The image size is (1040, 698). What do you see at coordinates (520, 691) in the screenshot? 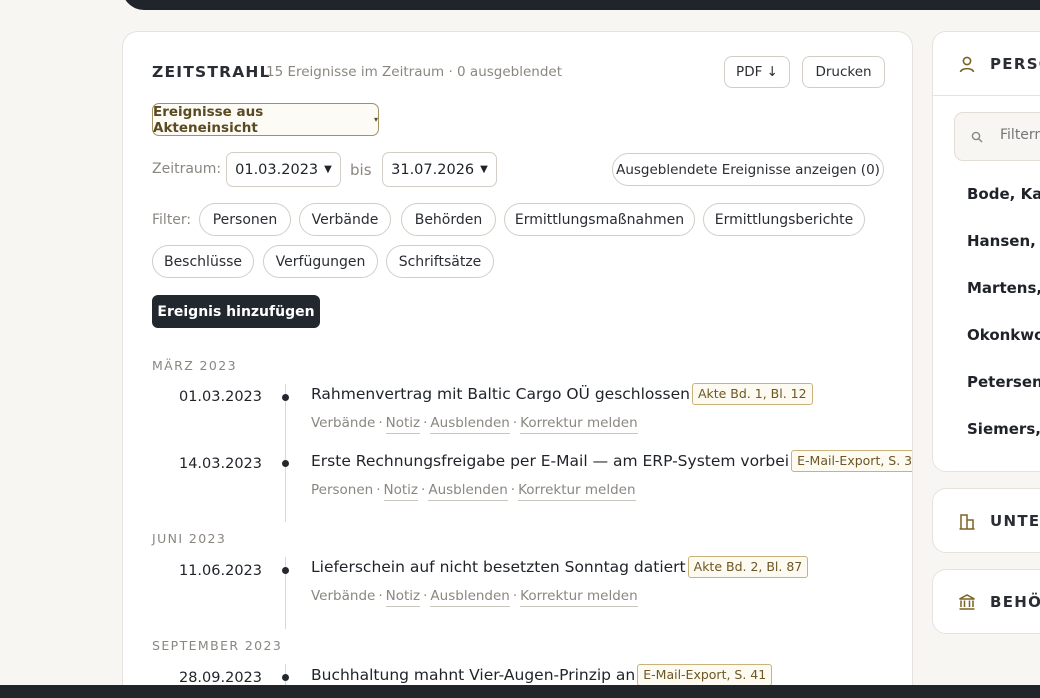
I see `bottom-bar` at bounding box center [520, 691].